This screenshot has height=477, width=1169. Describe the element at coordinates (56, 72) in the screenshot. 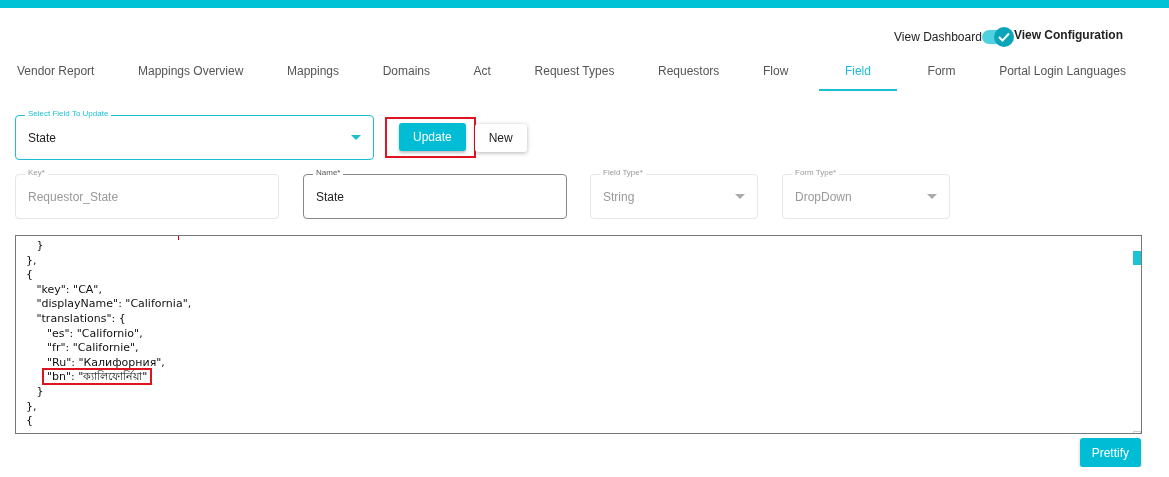

I see `tab: Vendor Report` at that location.